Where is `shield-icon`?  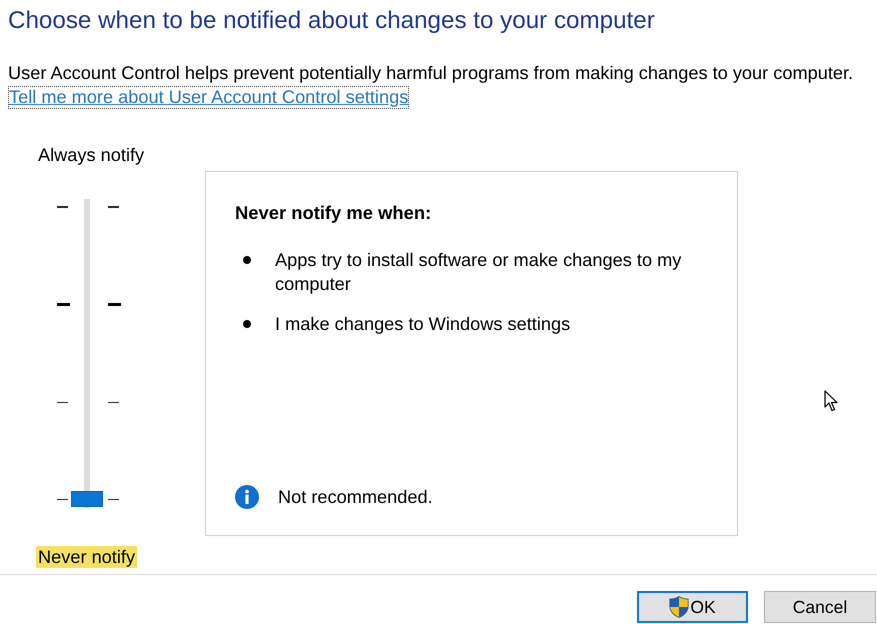
shield-icon is located at coordinates (679, 607).